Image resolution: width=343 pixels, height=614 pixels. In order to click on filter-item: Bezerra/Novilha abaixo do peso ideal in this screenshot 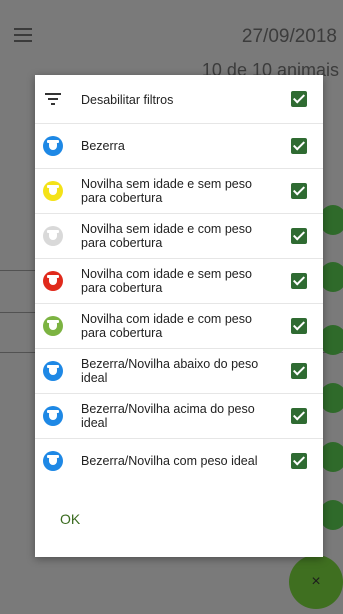, I will do `click(179, 371)`.